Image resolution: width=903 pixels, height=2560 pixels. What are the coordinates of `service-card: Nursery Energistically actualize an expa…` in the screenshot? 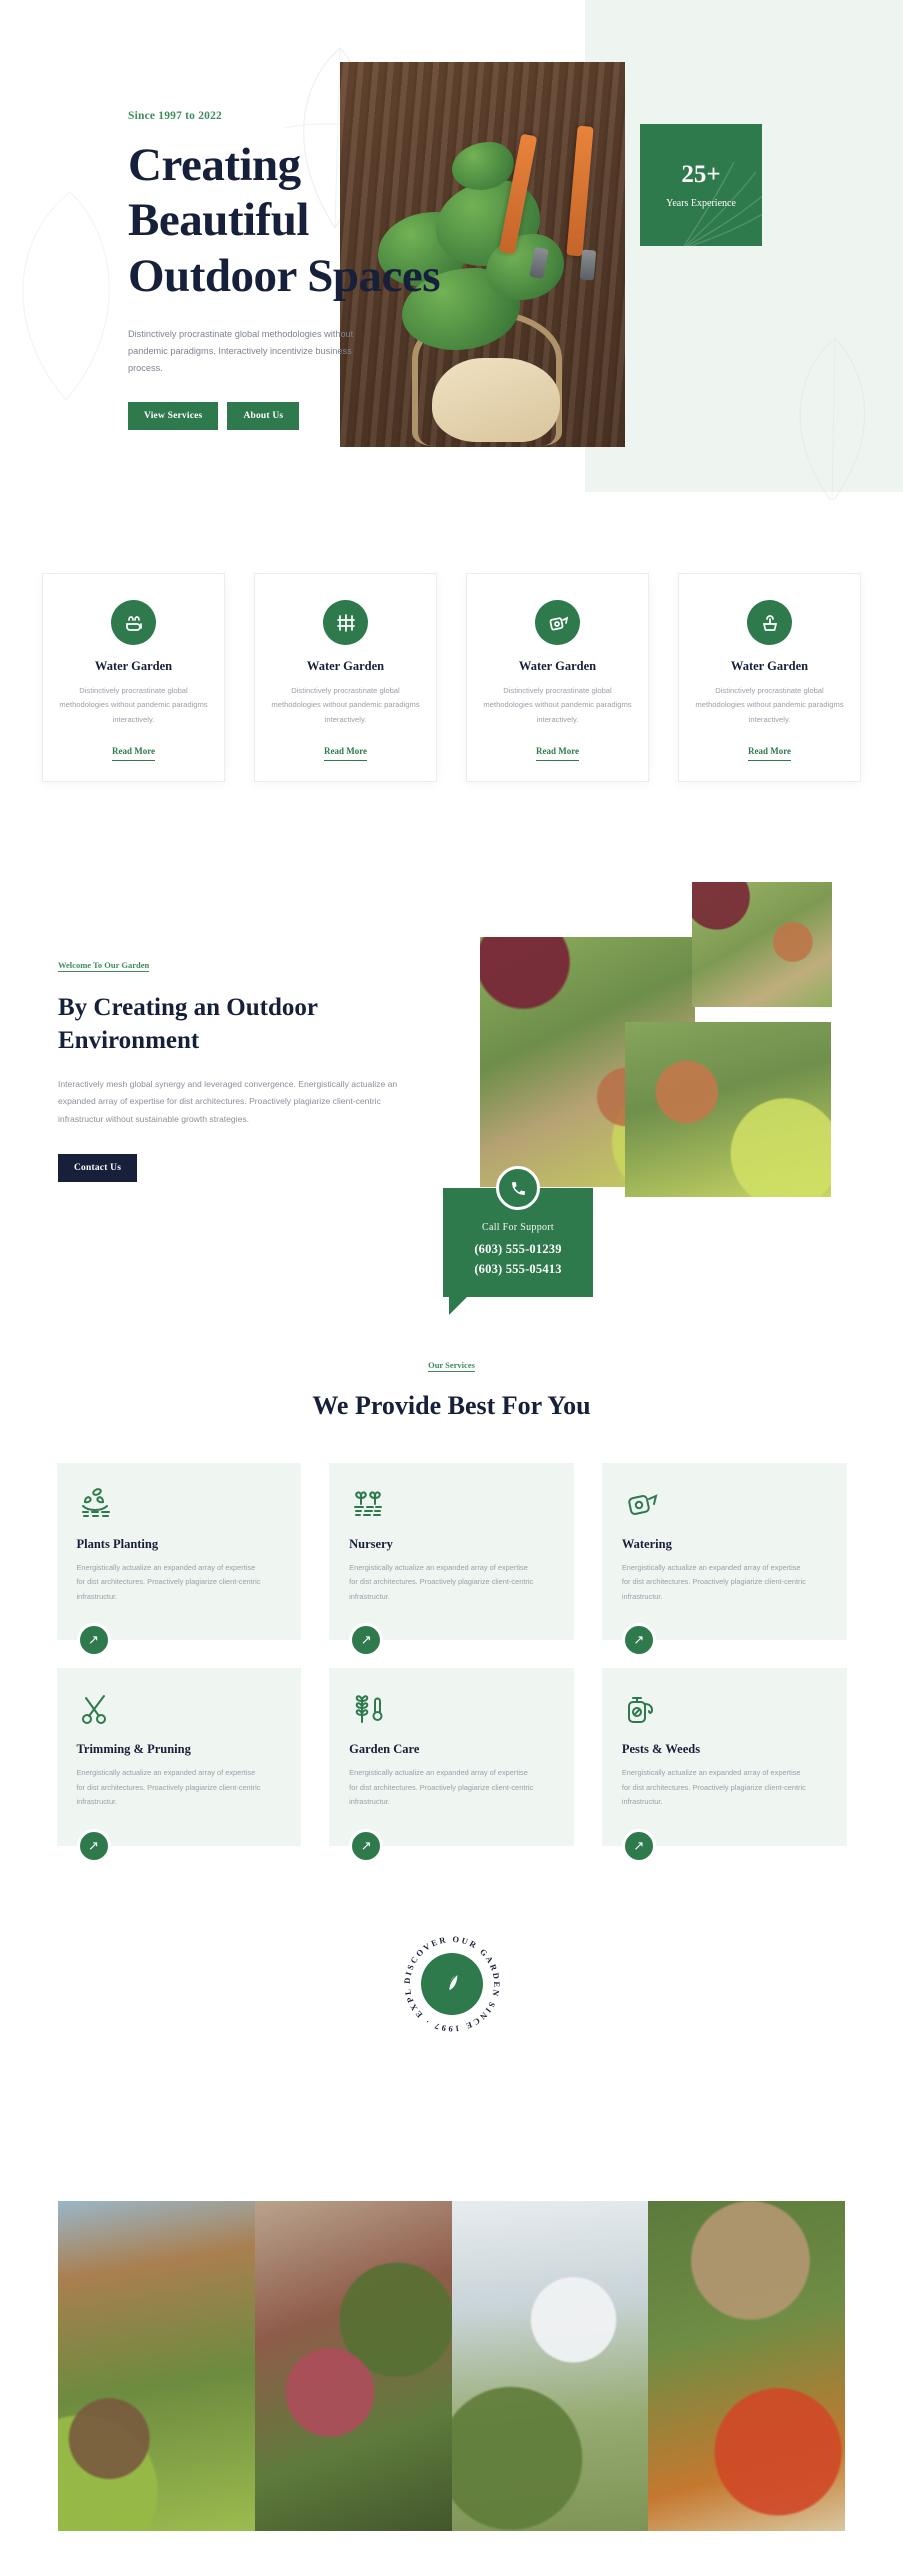 It's located at (451, 1560).